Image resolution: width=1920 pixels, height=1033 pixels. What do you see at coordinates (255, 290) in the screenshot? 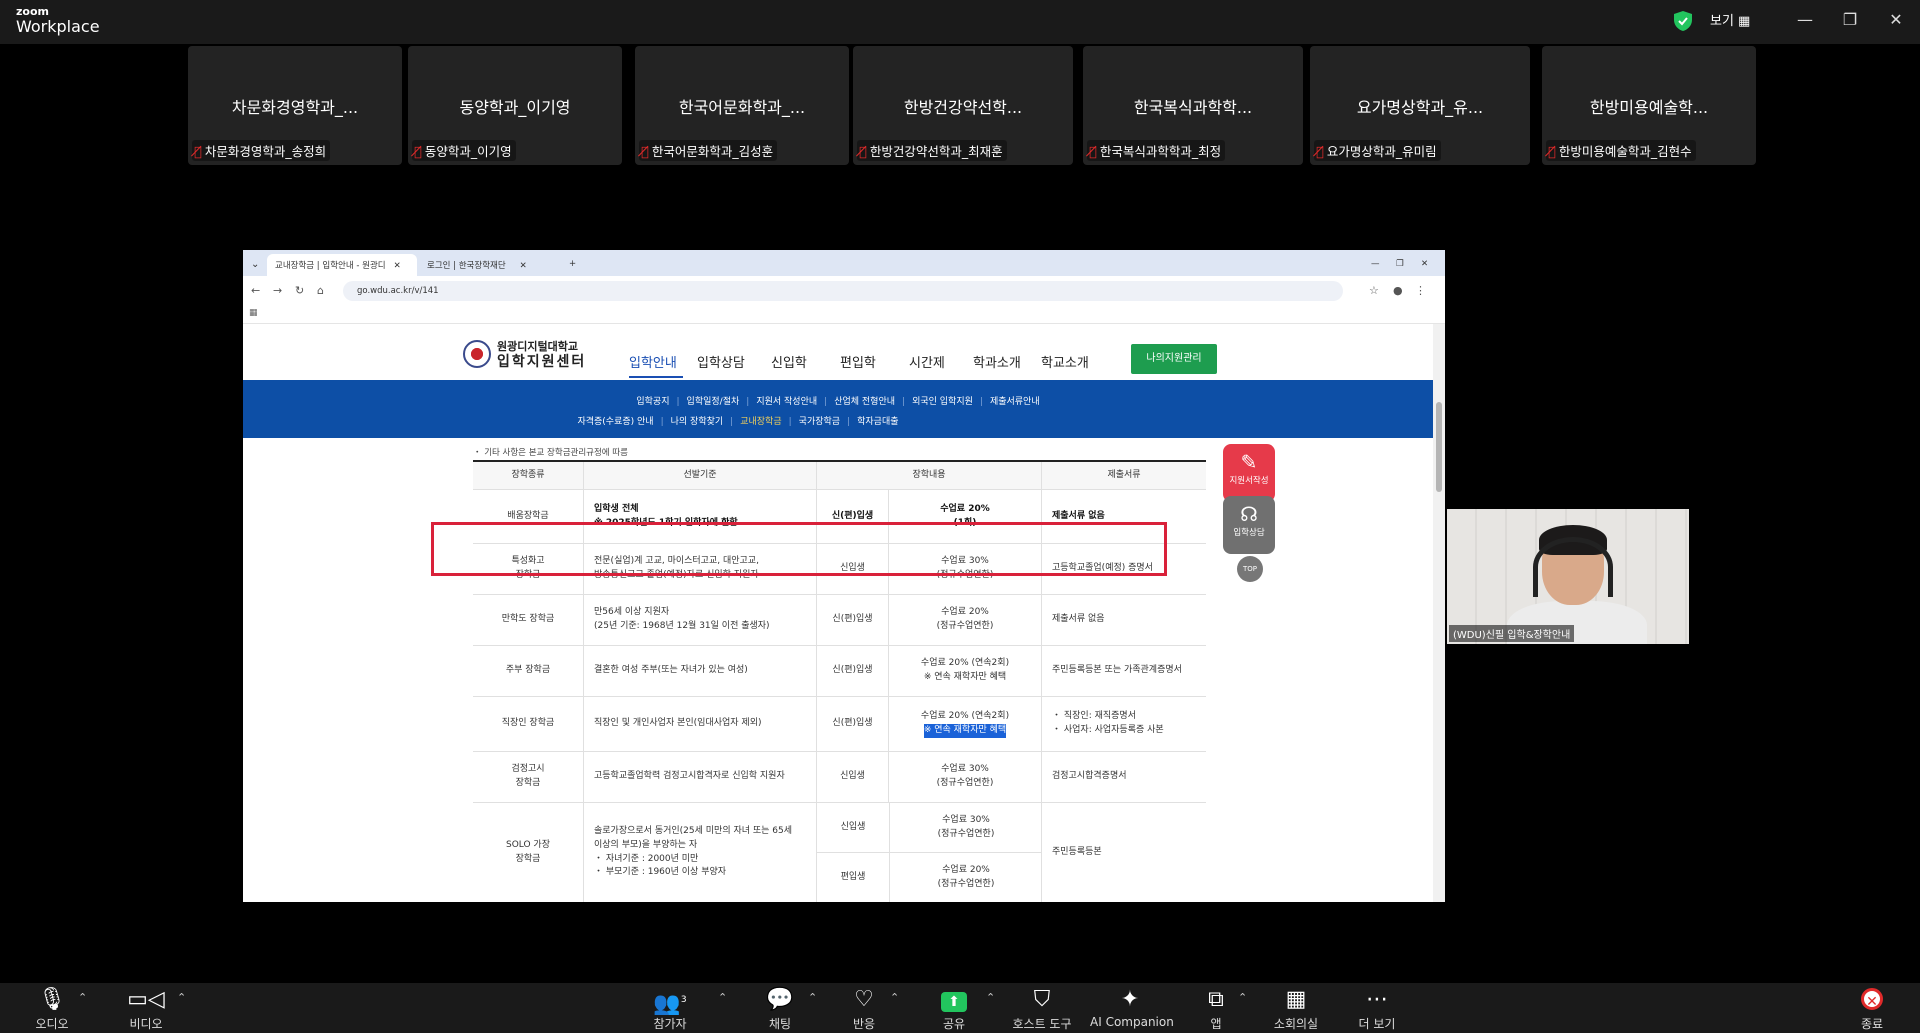
I see `back-icon: ←` at bounding box center [255, 290].